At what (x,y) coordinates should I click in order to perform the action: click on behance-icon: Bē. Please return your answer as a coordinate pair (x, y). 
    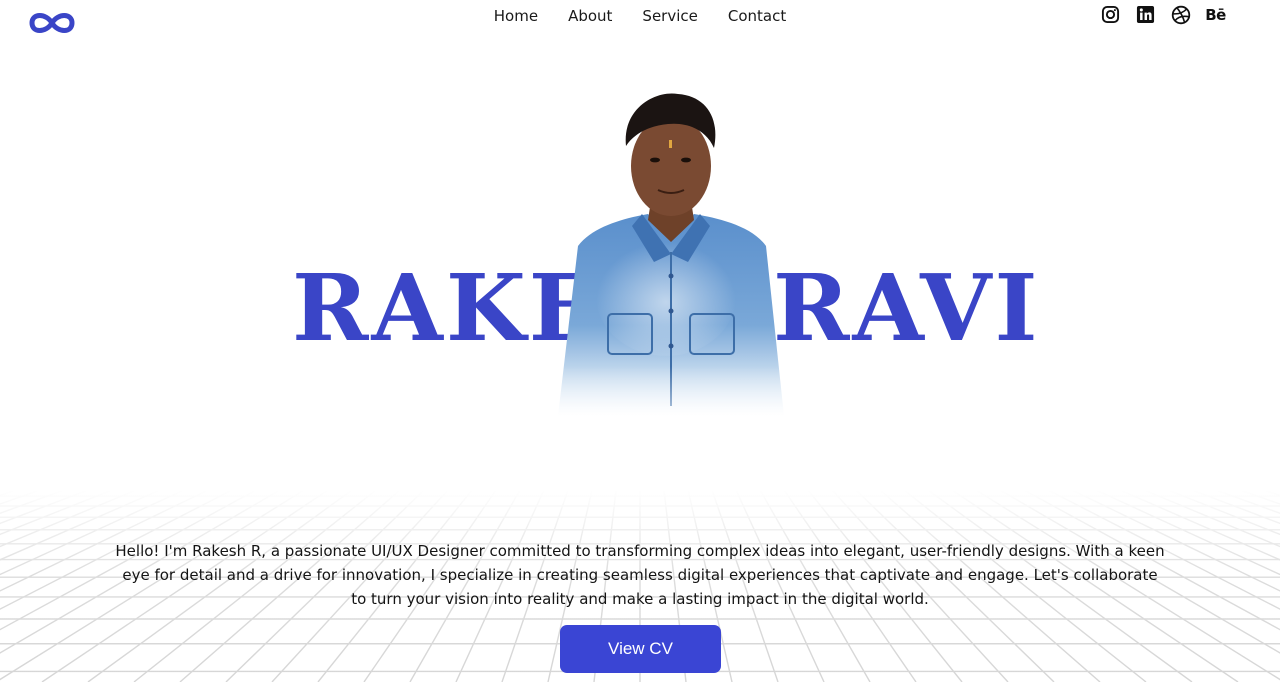
    Looking at the image, I should click on (1215, 14).